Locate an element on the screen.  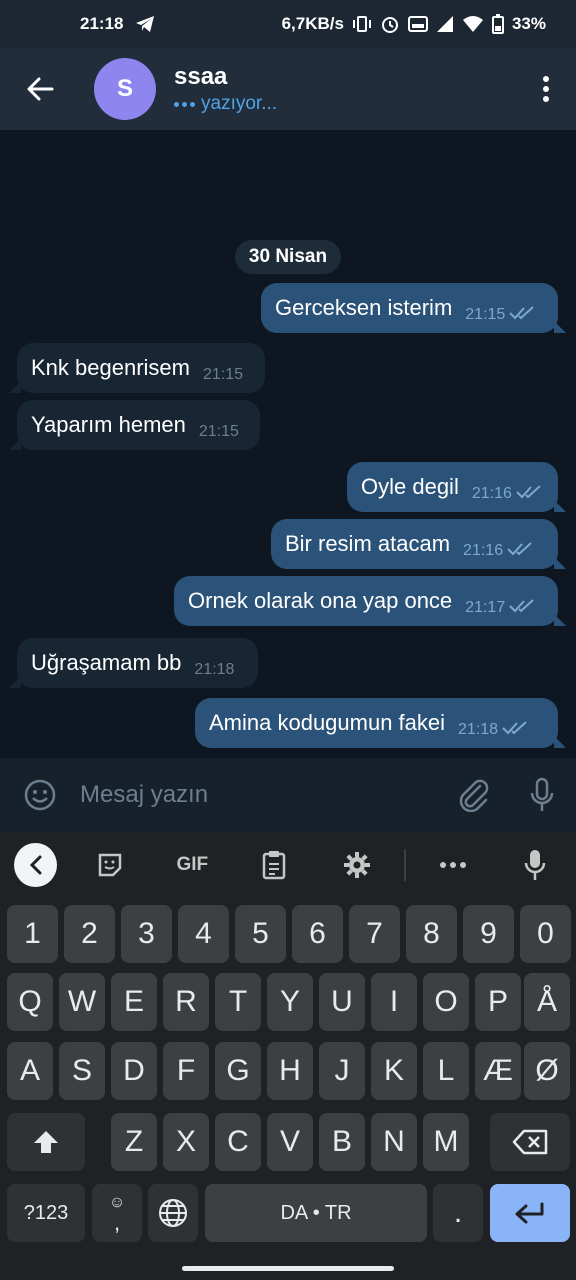
message-input is located at coordinates (260, 795).